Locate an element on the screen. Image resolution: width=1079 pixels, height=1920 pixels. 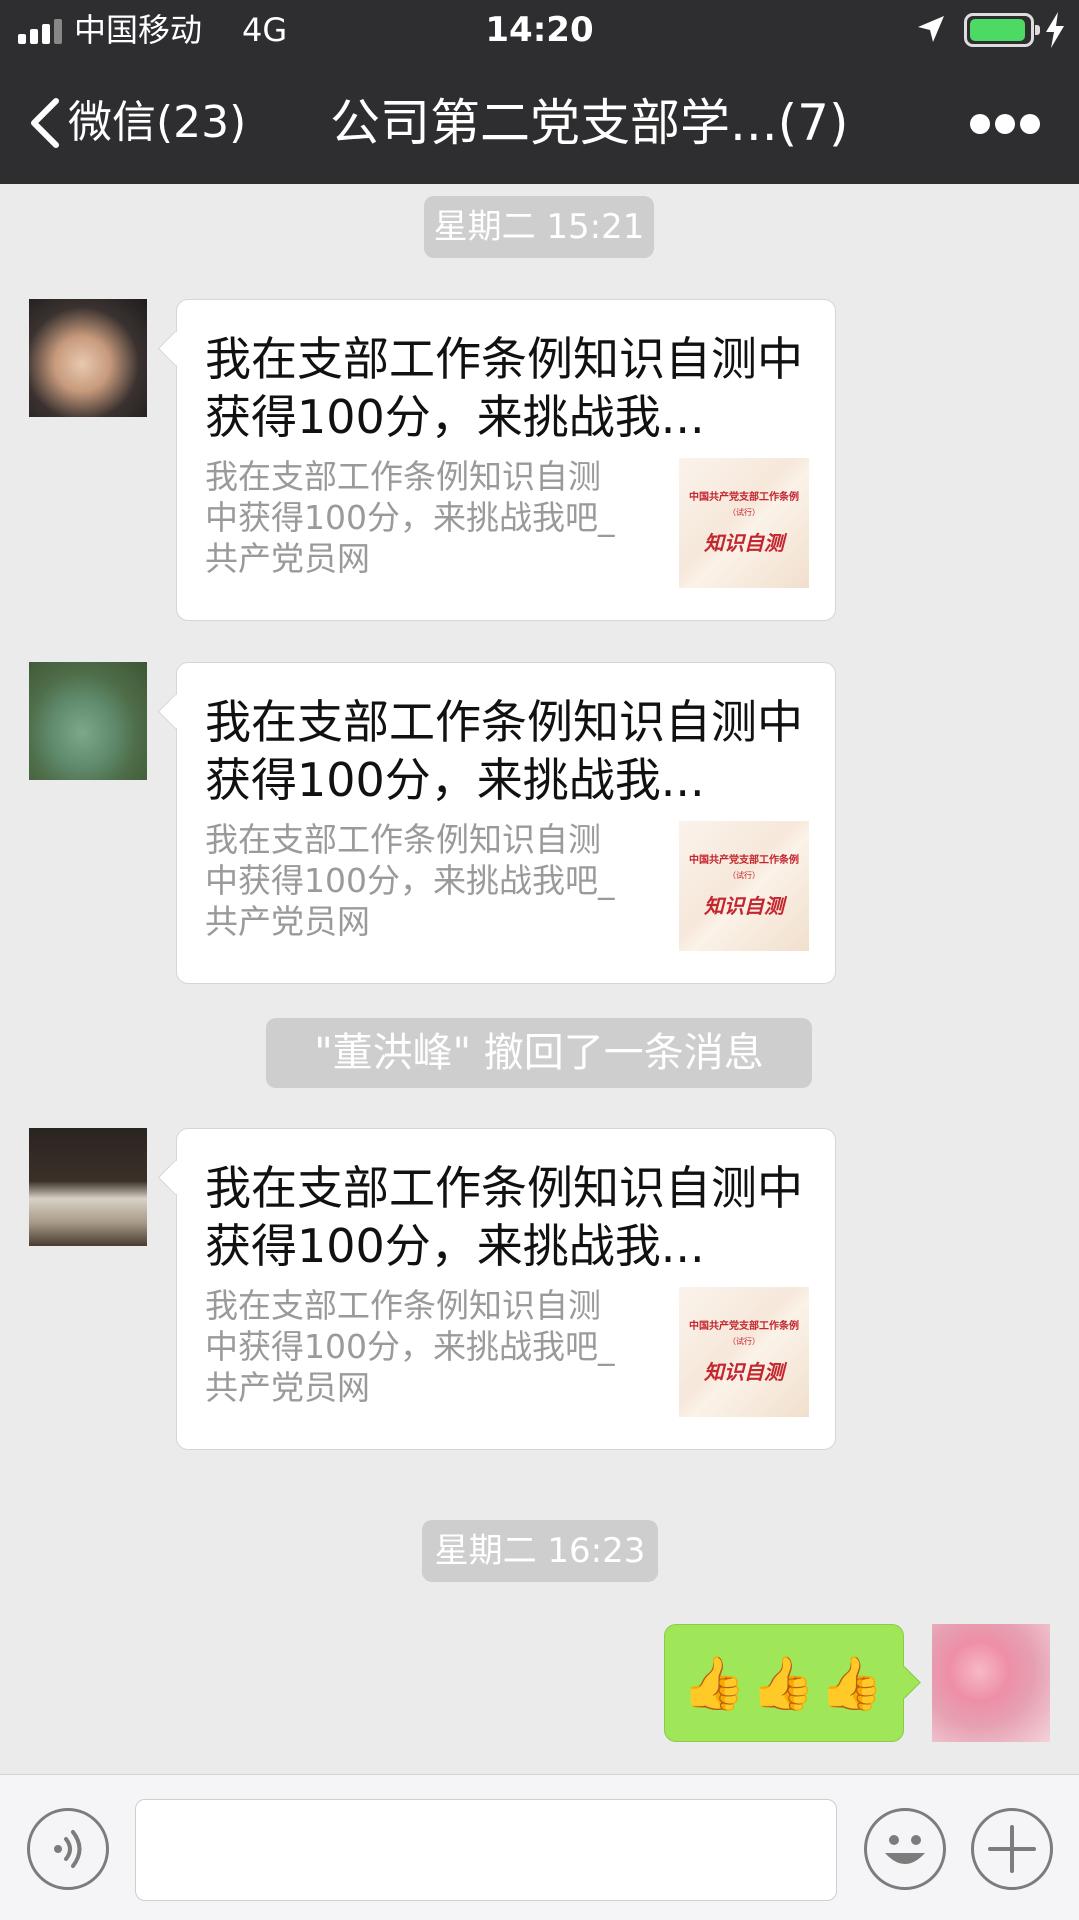
recall-notice: "董洪峰" 撤回了一条消息 is located at coordinates (539, 1053).